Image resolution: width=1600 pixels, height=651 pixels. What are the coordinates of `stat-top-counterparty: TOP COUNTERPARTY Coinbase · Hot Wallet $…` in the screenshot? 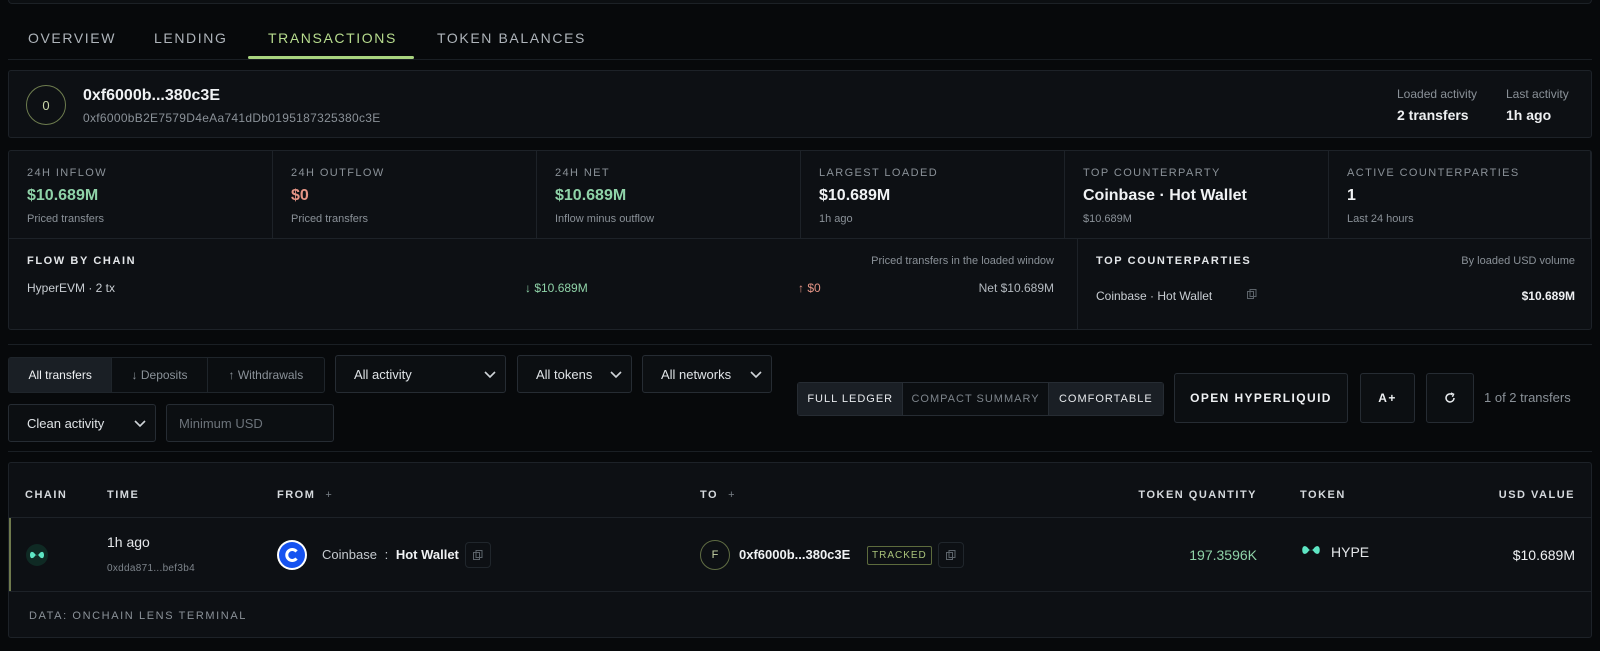 It's located at (1197, 194).